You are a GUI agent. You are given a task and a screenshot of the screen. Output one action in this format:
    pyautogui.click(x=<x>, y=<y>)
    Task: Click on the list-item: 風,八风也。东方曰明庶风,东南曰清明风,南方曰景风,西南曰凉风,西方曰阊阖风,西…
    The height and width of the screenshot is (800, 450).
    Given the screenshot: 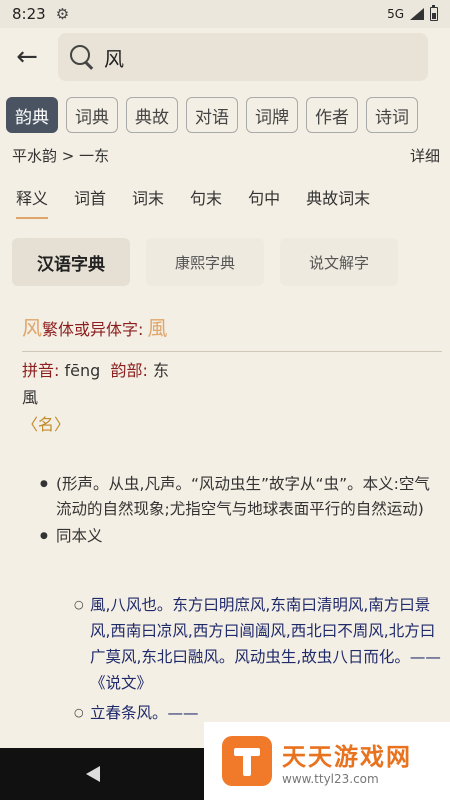 What is the action you would take?
    pyautogui.click(x=259, y=644)
    